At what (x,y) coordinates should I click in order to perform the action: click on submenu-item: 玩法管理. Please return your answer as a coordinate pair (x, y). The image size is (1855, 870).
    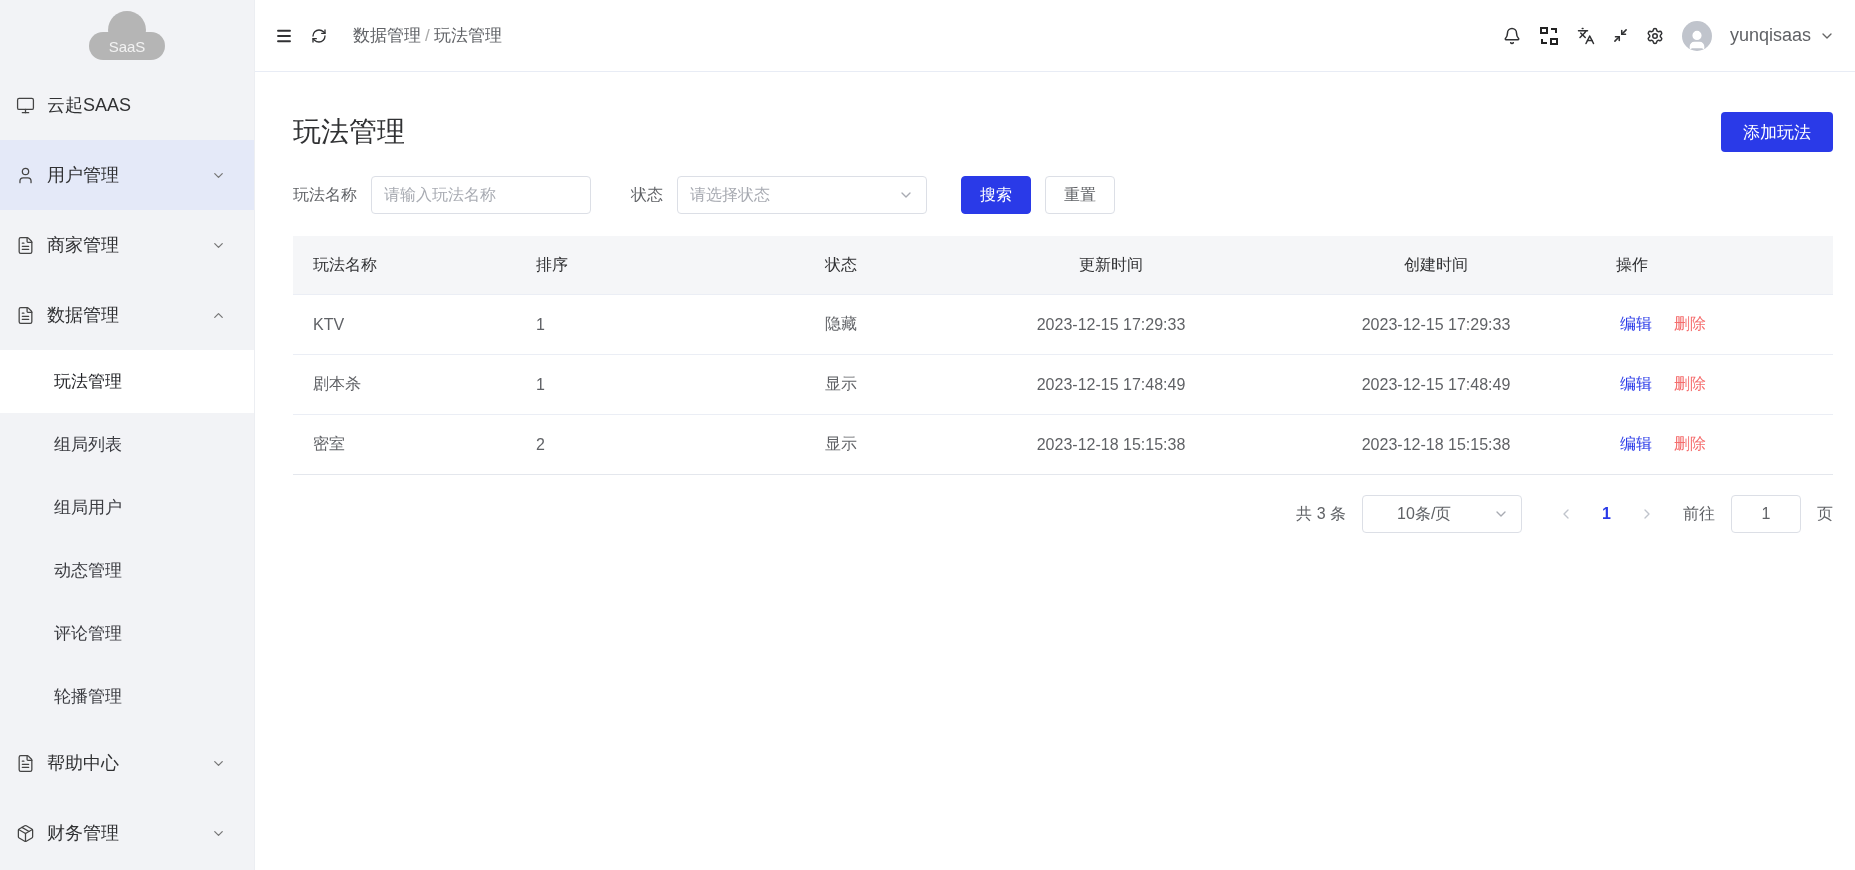
    Looking at the image, I should click on (127, 381).